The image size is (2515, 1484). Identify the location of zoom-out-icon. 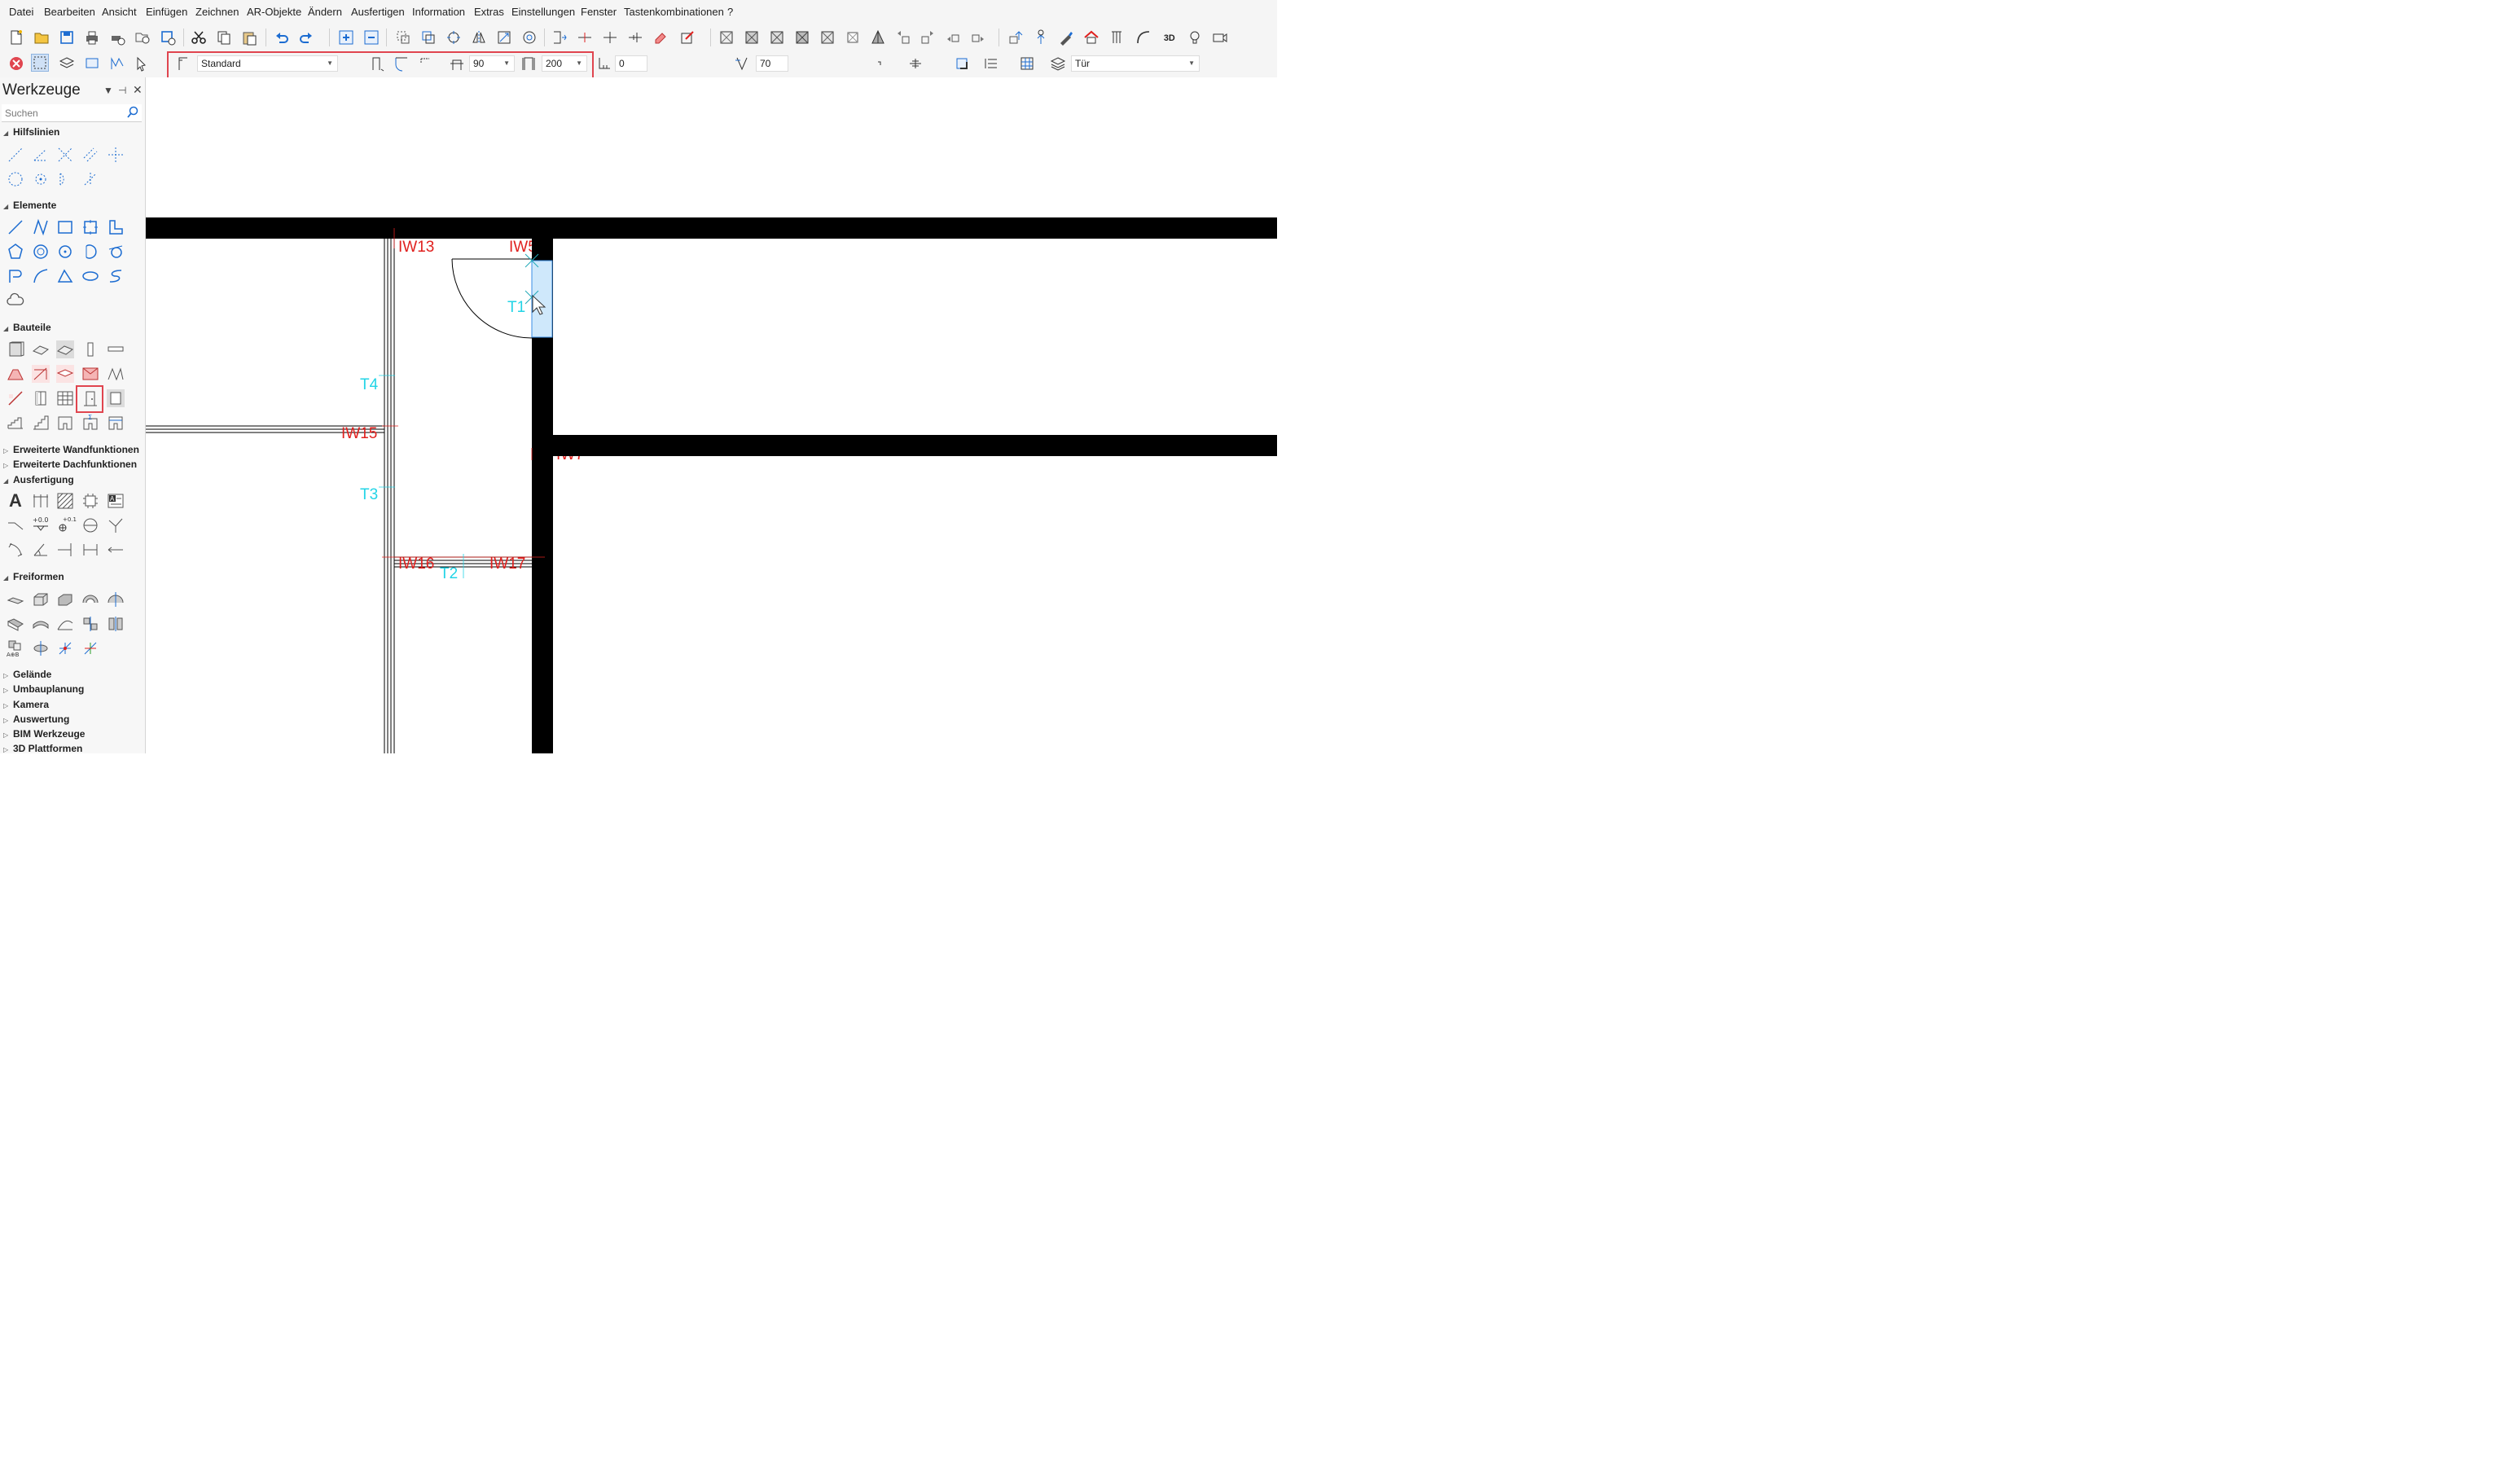
(371, 37).